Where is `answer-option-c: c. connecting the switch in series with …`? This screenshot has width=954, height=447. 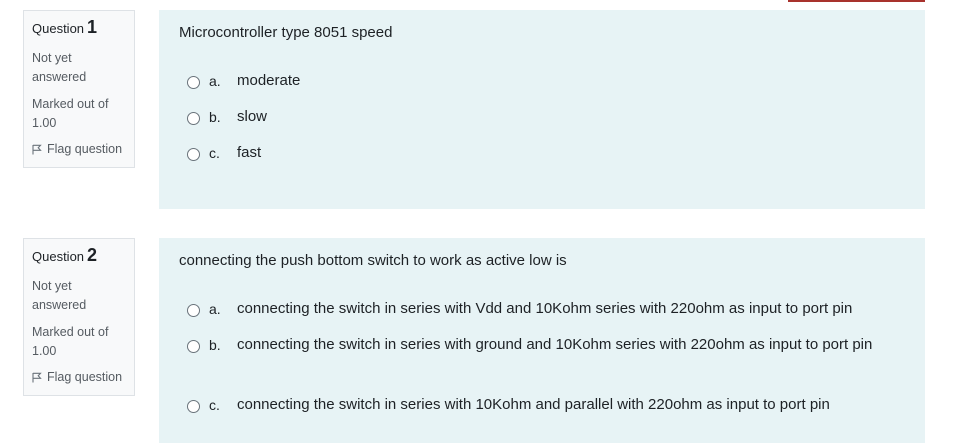 answer-option-c: c. connecting the switch in series with … is located at coordinates (547, 406).